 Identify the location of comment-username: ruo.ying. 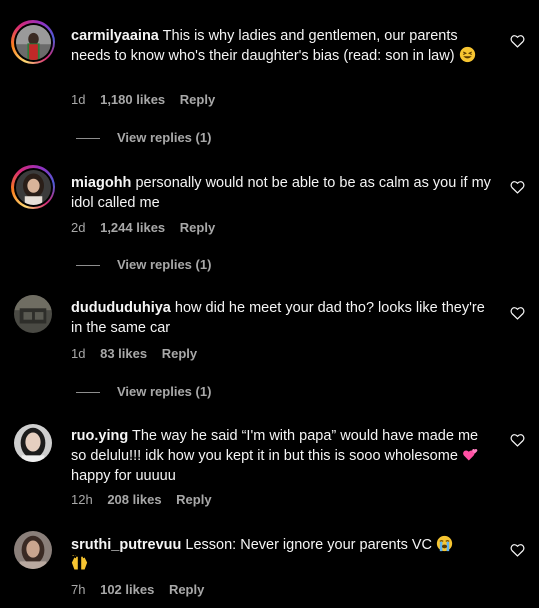
(99, 436).